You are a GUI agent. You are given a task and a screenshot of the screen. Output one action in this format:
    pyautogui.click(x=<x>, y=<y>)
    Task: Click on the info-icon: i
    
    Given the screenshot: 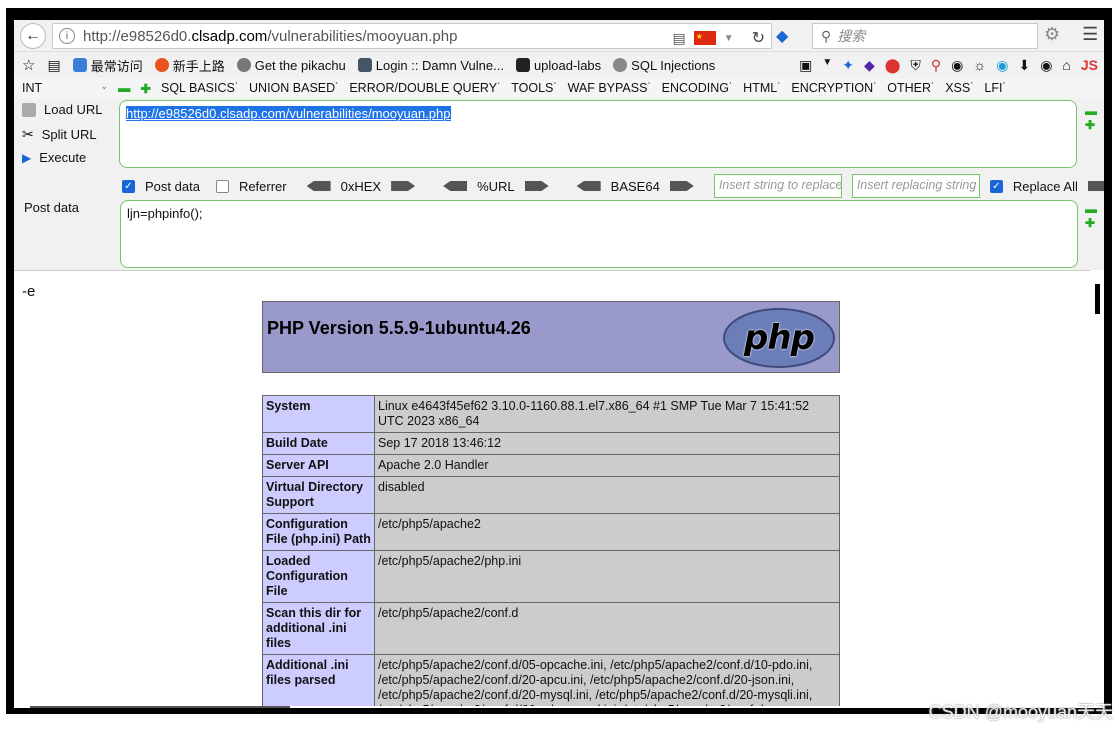 What is the action you would take?
    pyautogui.click(x=67, y=36)
    